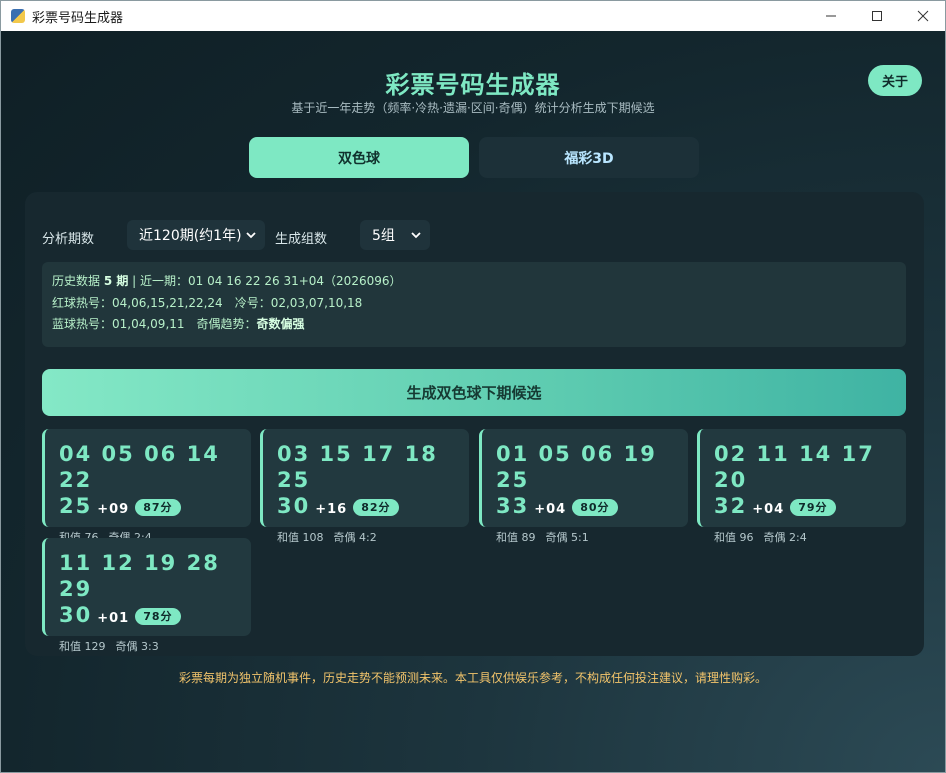 Image resolution: width=946 pixels, height=773 pixels. I want to click on score-badge: 80分, so click(595, 507).